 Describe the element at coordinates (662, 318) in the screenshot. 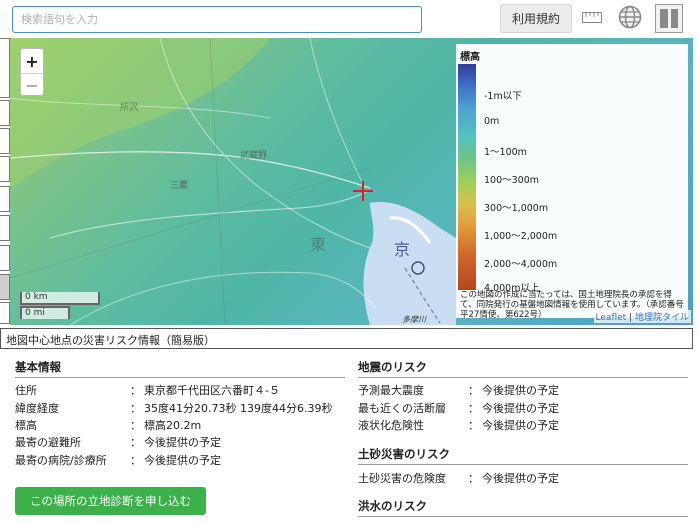

I see `gsi-tiles-link: 地理院タイル` at that location.